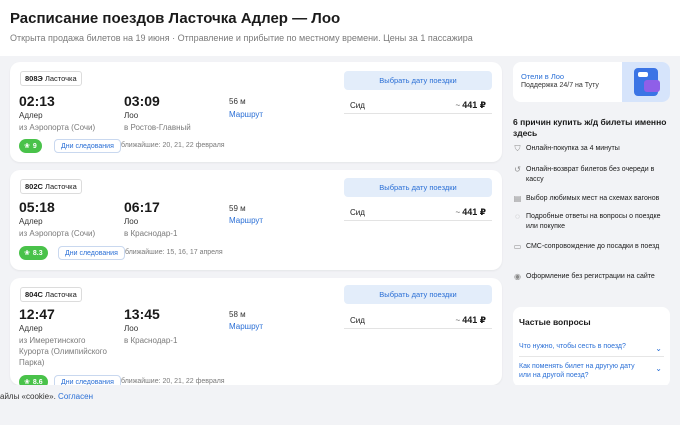 Image resolution: width=680 pixels, height=425 pixels. Describe the element at coordinates (567, 148) in the screenshot. I see `reason-item: ⛉ Онлайн-покупка за 4 минуты` at that location.